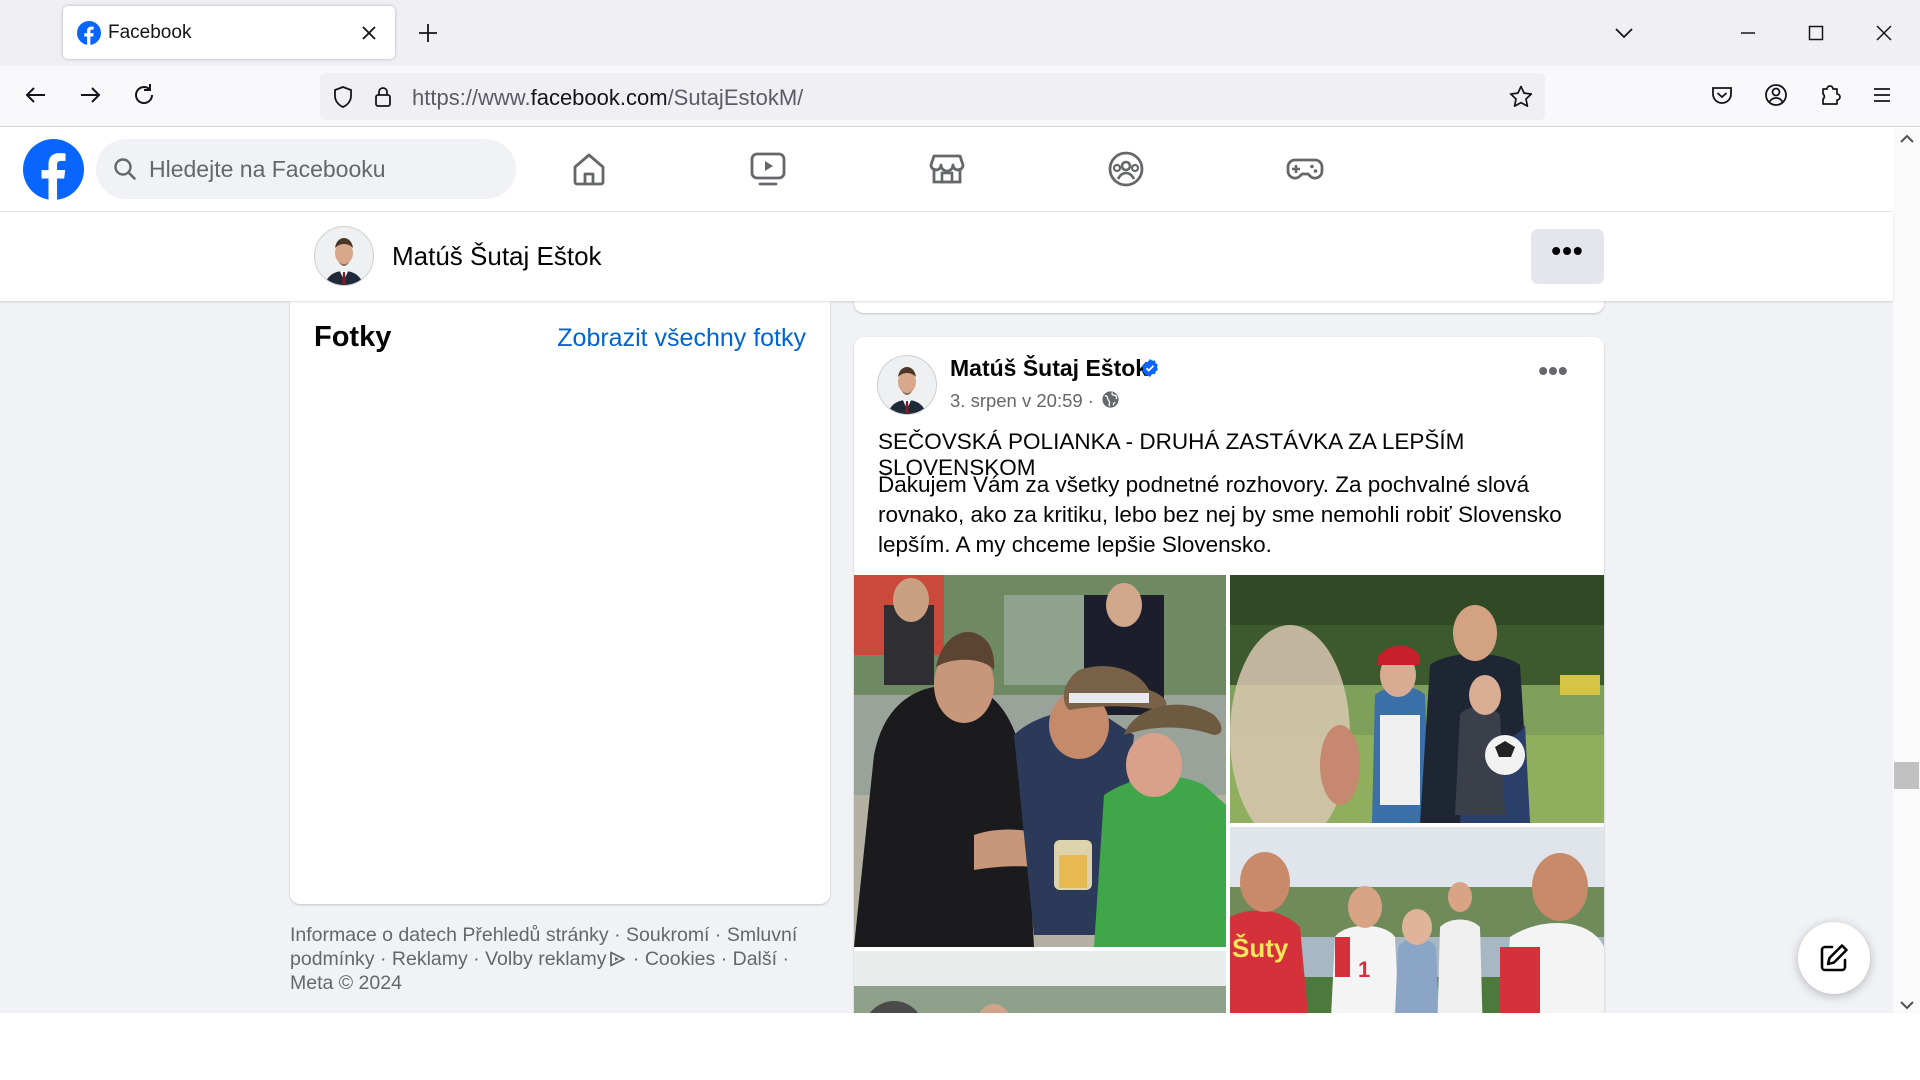 The height and width of the screenshot is (1080, 1920). What do you see at coordinates (89, 33) in the screenshot?
I see `facebook-favicon-icon` at bounding box center [89, 33].